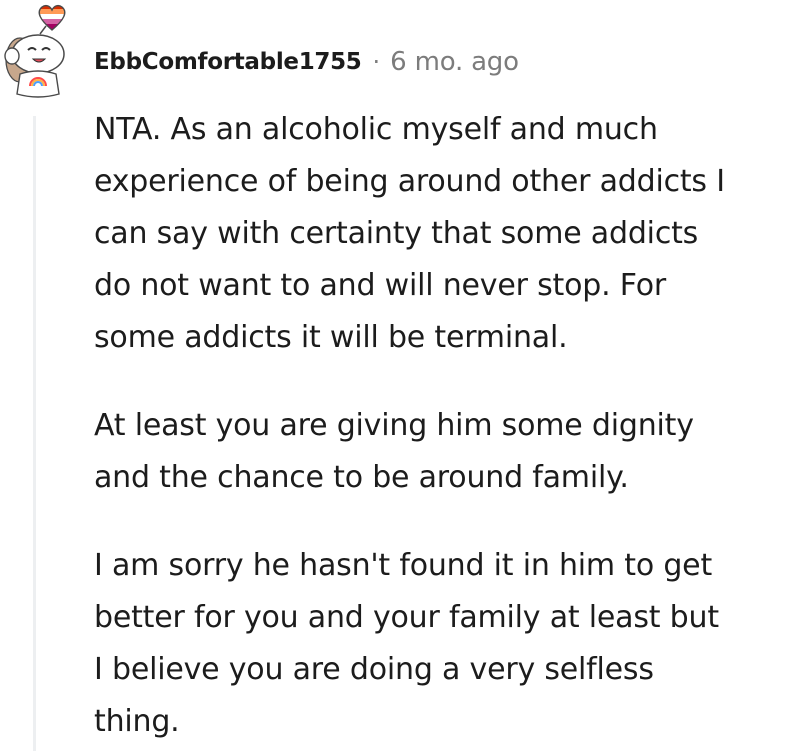 This screenshot has width=807, height=751. What do you see at coordinates (34, 433) in the screenshot?
I see `thread-collapse-line` at bounding box center [34, 433].